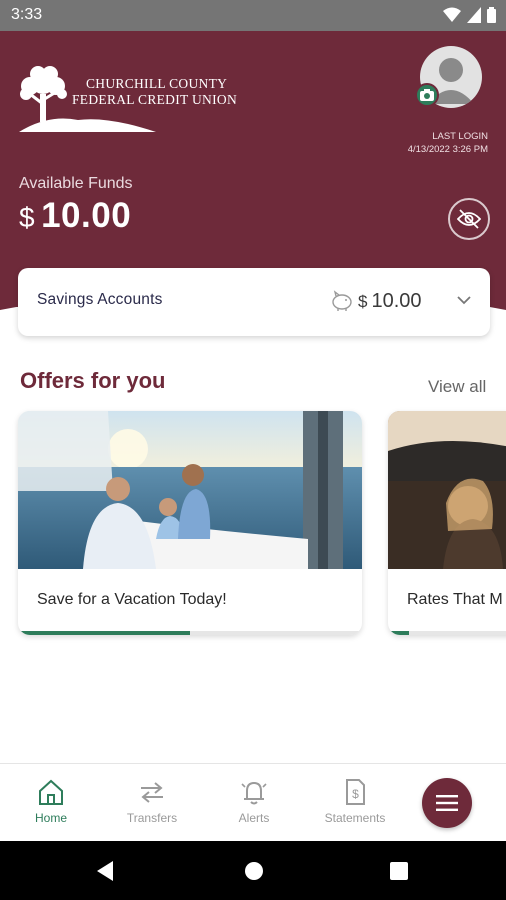  What do you see at coordinates (460, 136) in the screenshot?
I see `last-login-label: LAST LOGIN` at bounding box center [460, 136].